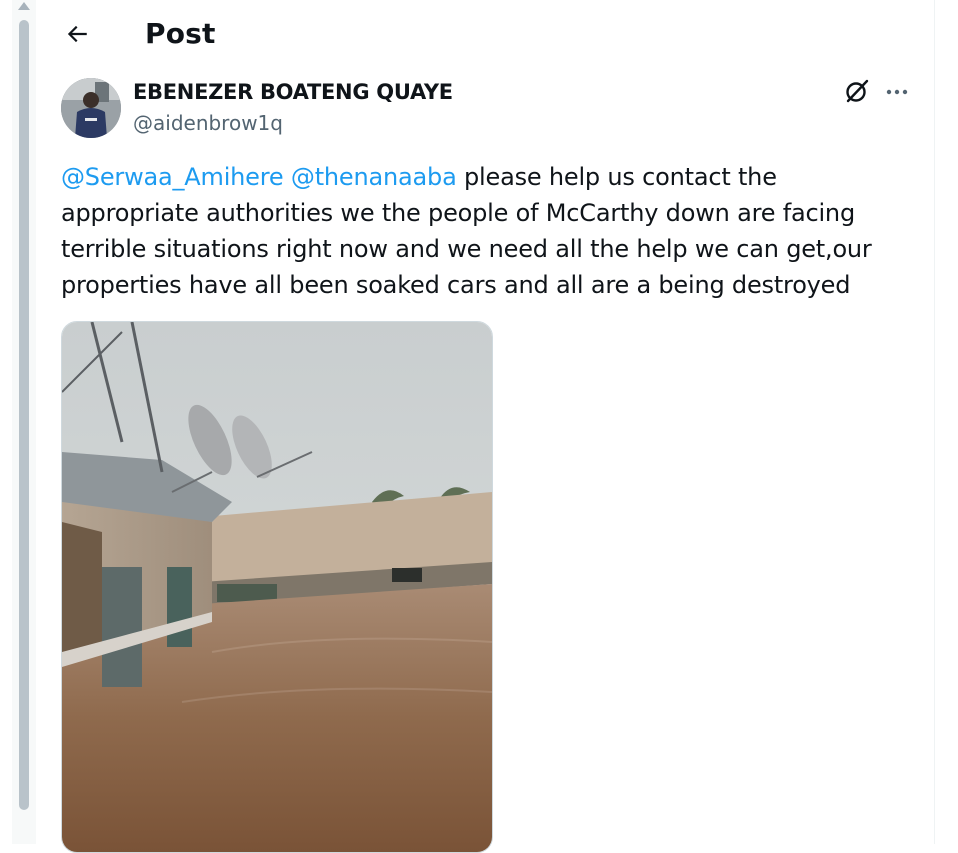 This screenshot has height=853, width=958. I want to click on more-options-button, so click(897, 91).